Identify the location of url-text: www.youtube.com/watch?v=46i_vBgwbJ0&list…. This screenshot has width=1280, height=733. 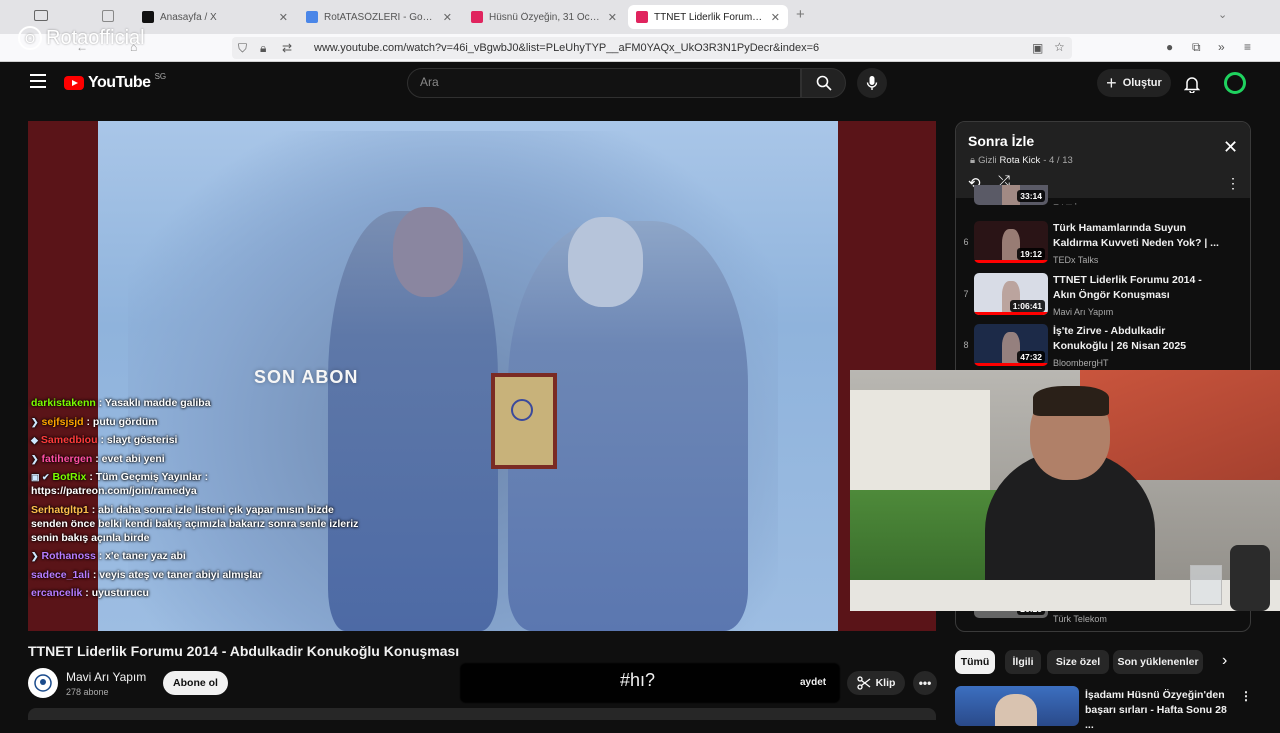
(566, 48).